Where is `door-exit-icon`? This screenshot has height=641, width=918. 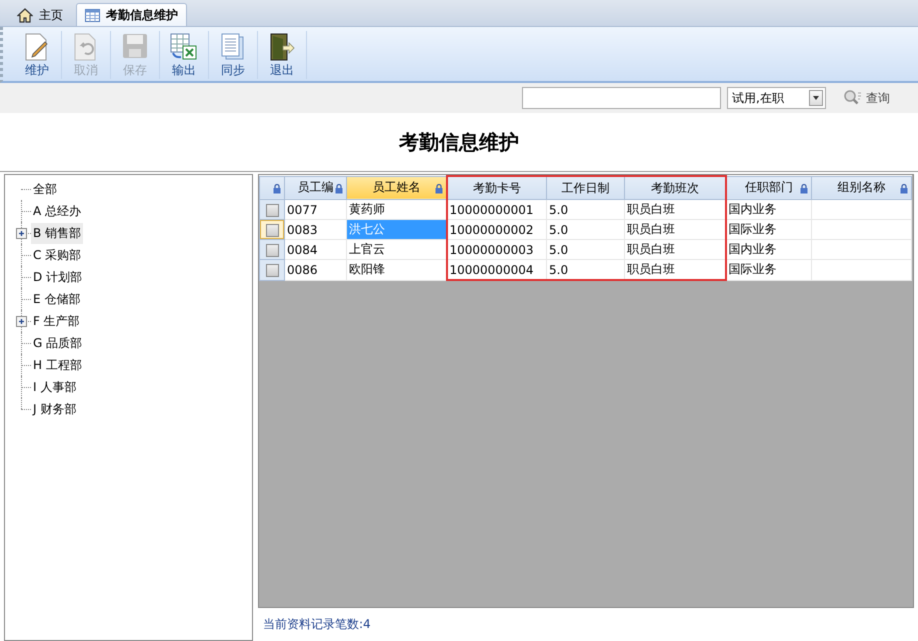
door-exit-icon is located at coordinates (282, 47).